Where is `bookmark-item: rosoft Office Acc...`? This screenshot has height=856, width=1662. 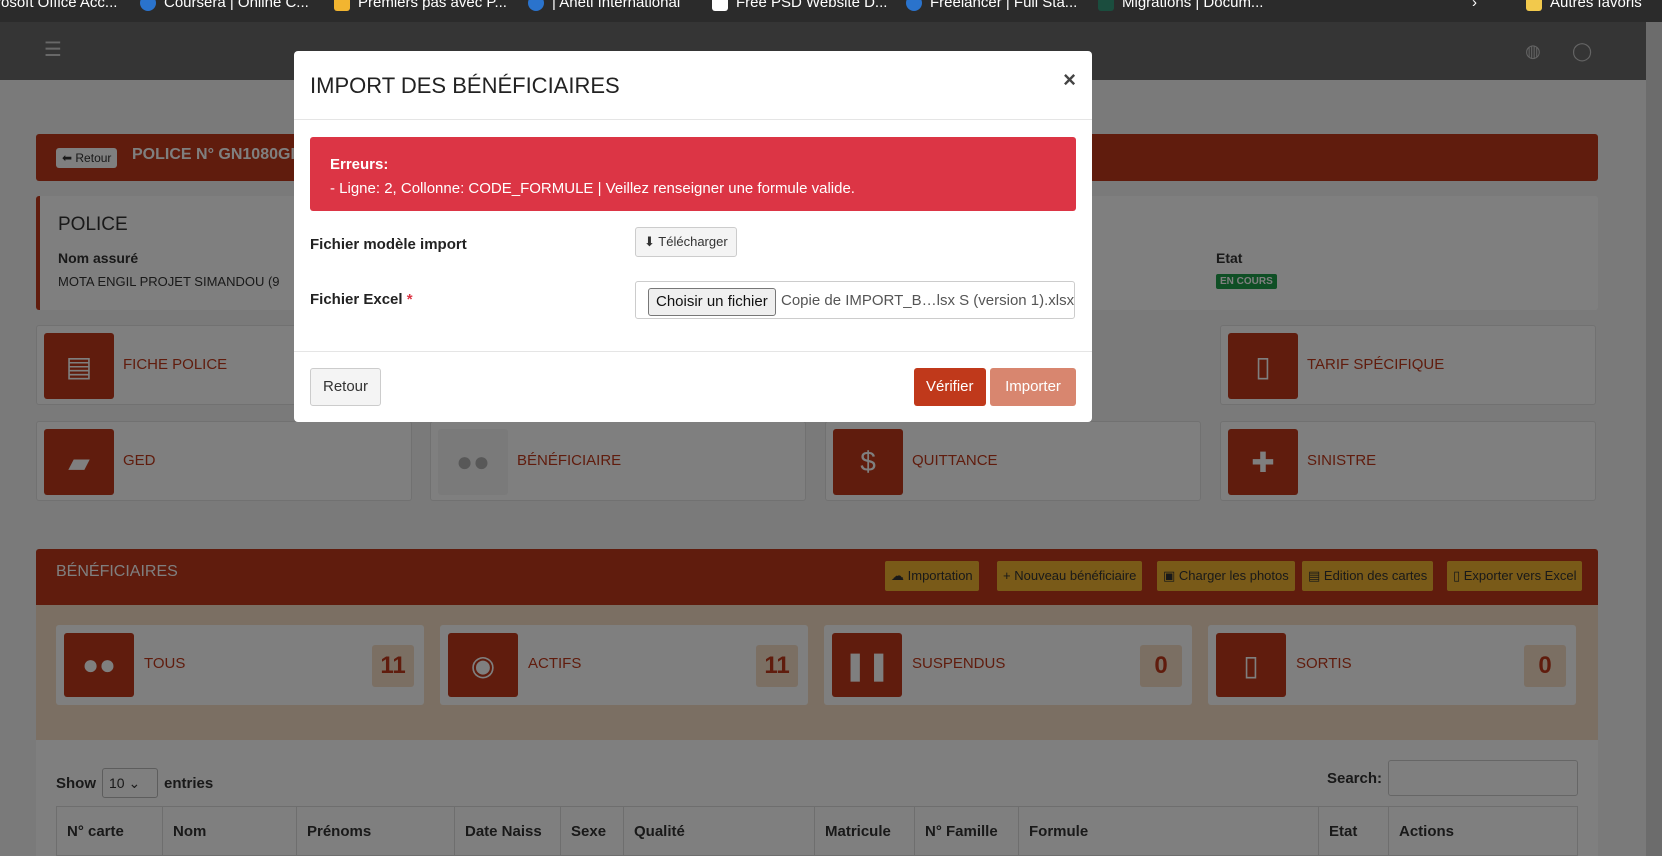
bookmark-item: rosoft Office Acc... is located at coordinates (58, 5).